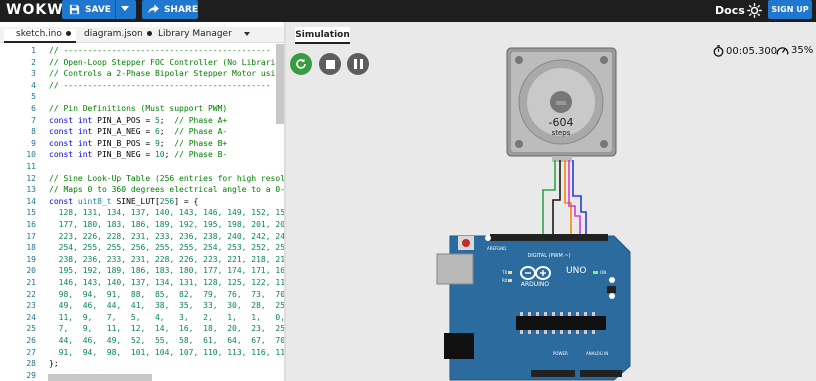  What do you see at coordinates (31, 190) in the screenshot?
I see `line-number: 13` at bounding box center [31, 190].